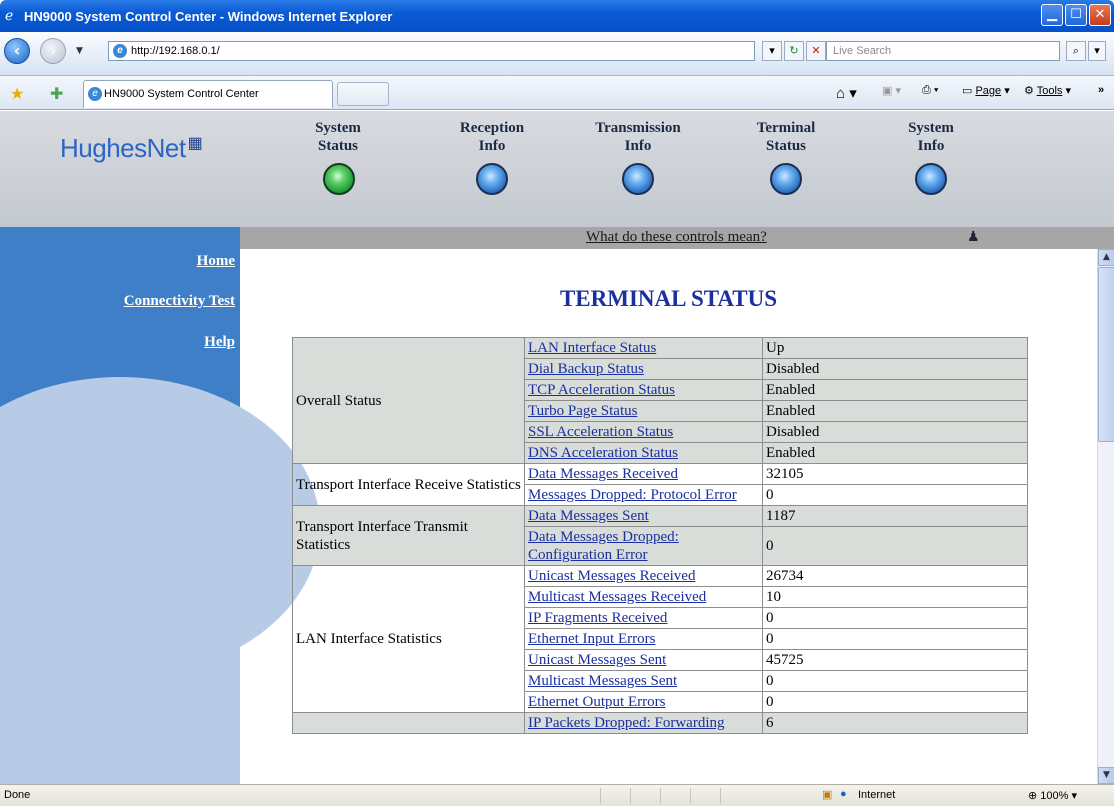 The width and height of the screenshot is (1114, 806). What do you see at coordinates (1101, 90) in the screenshot?
I see `chevron-icon: »` at bounding box center [1101, 90].